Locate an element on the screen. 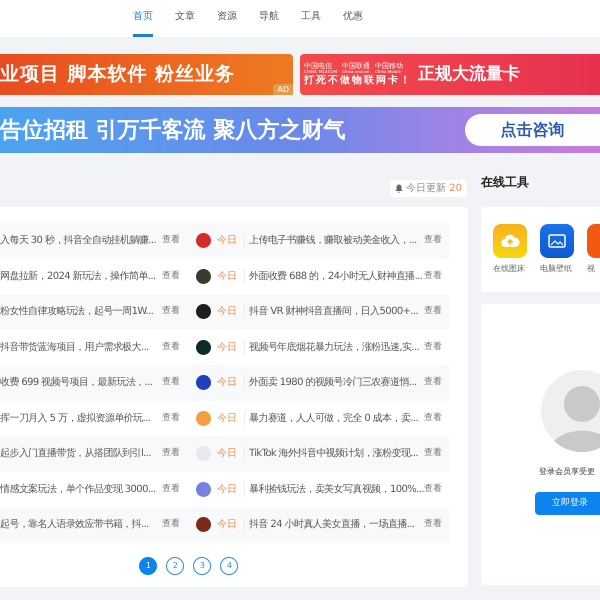 This screenshot has width=600, height=600. banner-text: 告位招租 引万千客流 聚八方之财气 is located at coordinates (173, 130).